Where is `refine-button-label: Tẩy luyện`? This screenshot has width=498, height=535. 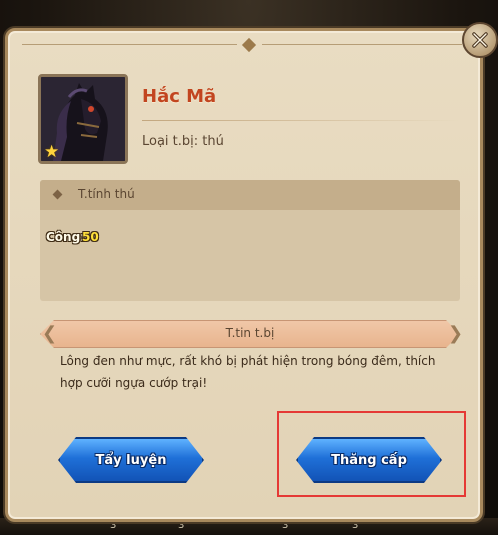 refine-button-label: Tẩy luyện is located at coordinates (131, 460).